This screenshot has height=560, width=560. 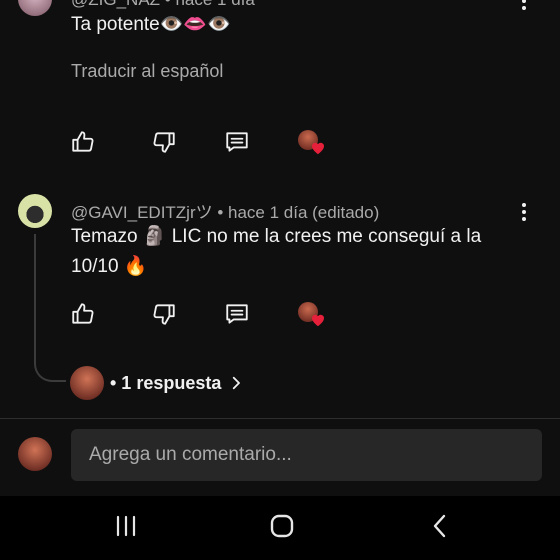 I want to click on comment-1-reply-button, so click(x=237, y=142).